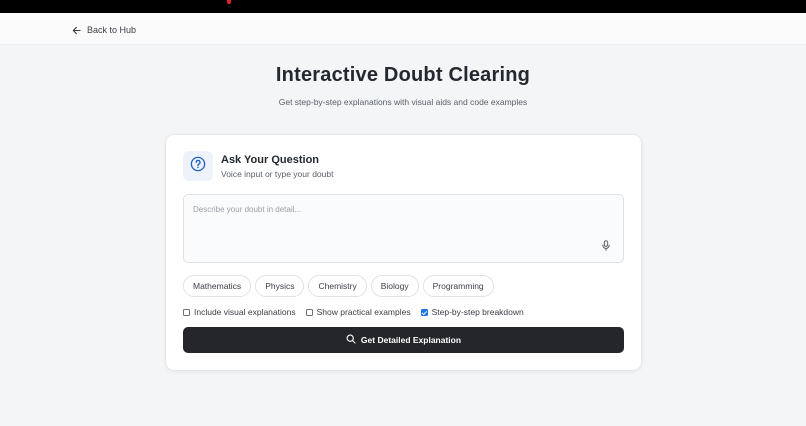  What do you see at coordinates (394, 286) in the screenshot?
I see `chip-biology: Biology` at bounding box center [394, 286].